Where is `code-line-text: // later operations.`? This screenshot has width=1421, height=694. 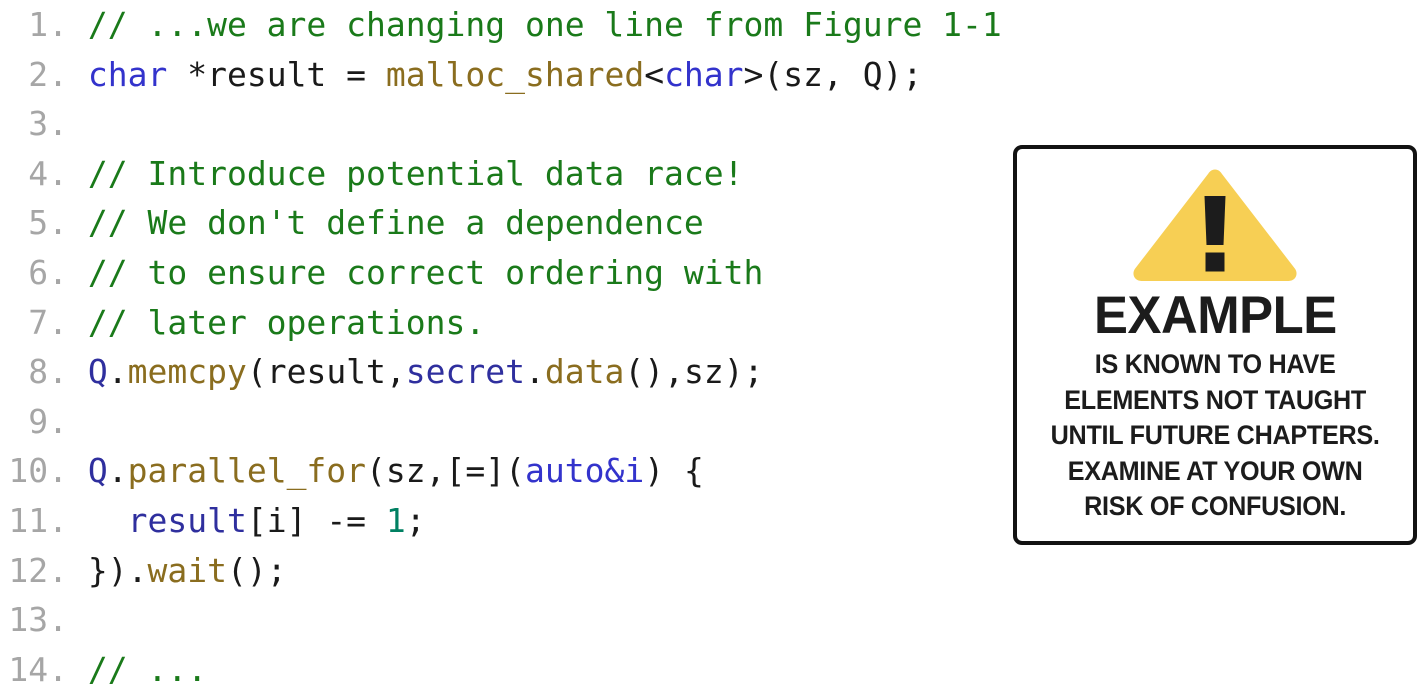 code-line-text: // later operations. is located at coordinates (286, 322).